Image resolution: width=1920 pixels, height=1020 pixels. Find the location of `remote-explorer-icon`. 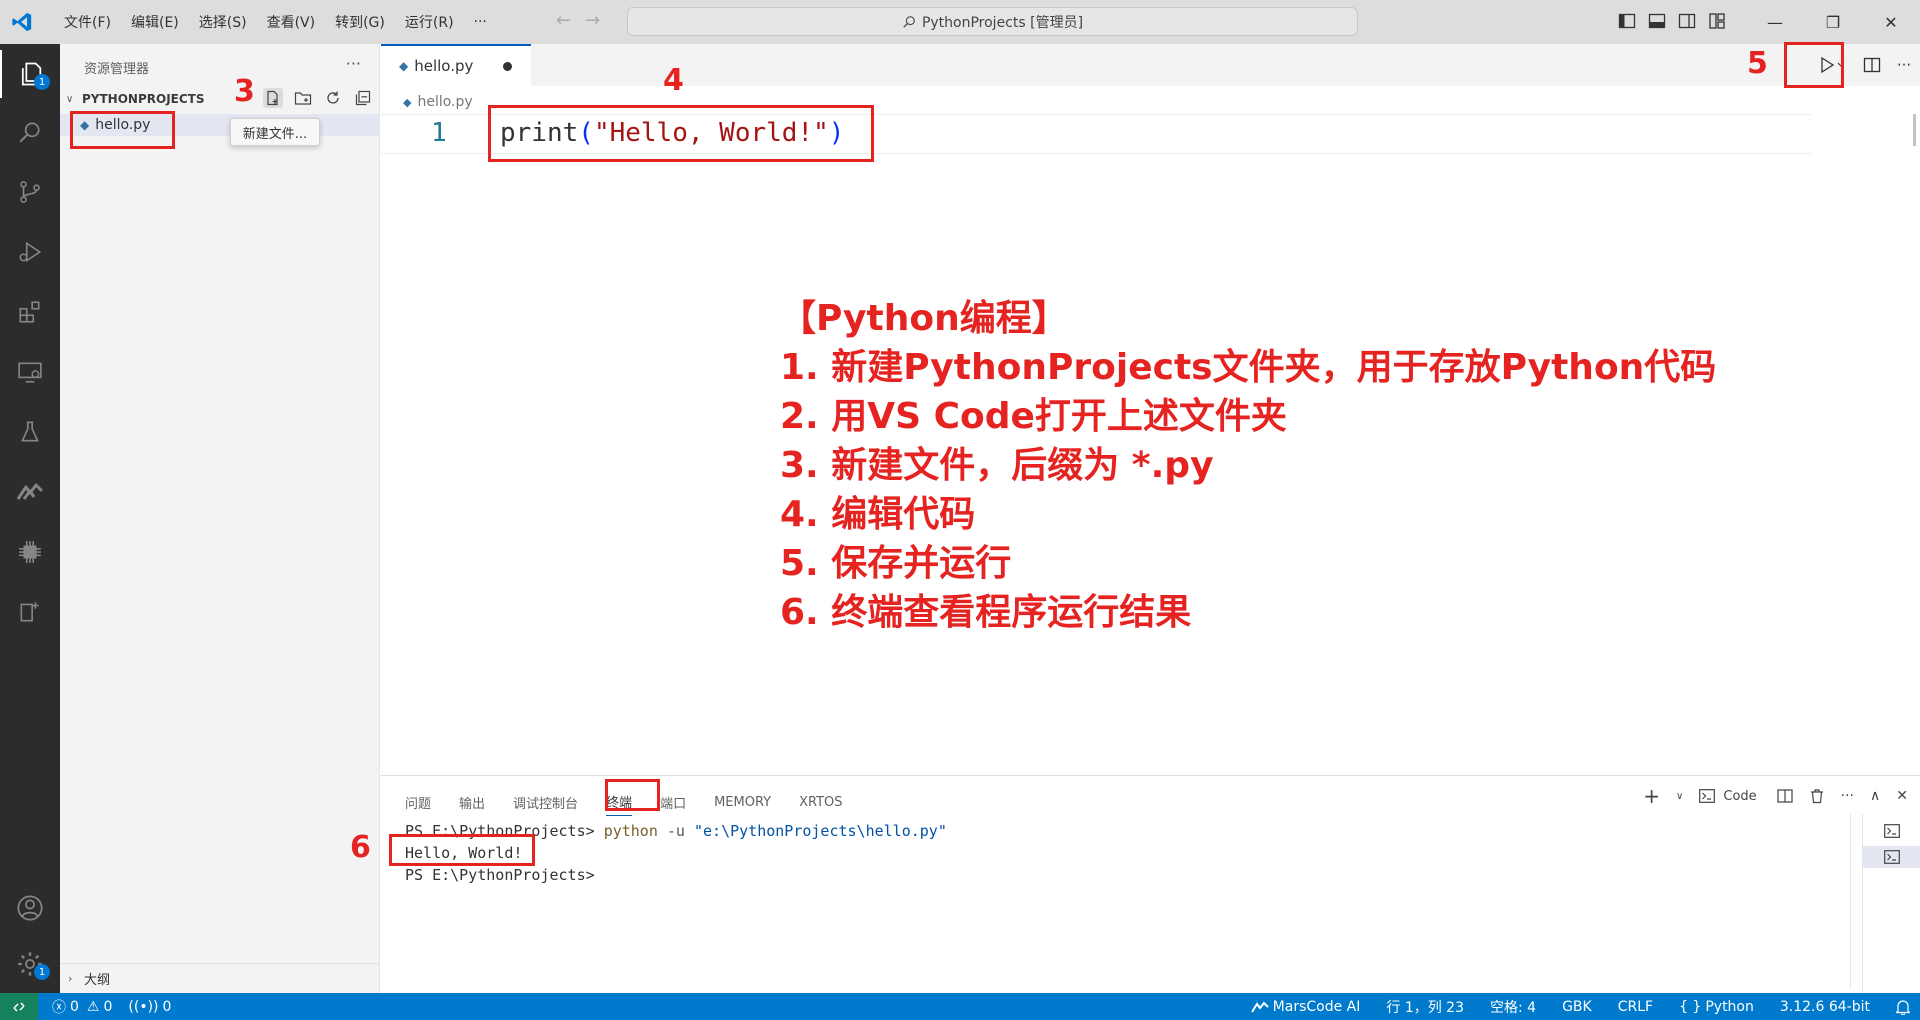

remote-explorer-icon is located at coordinates (30, 372).